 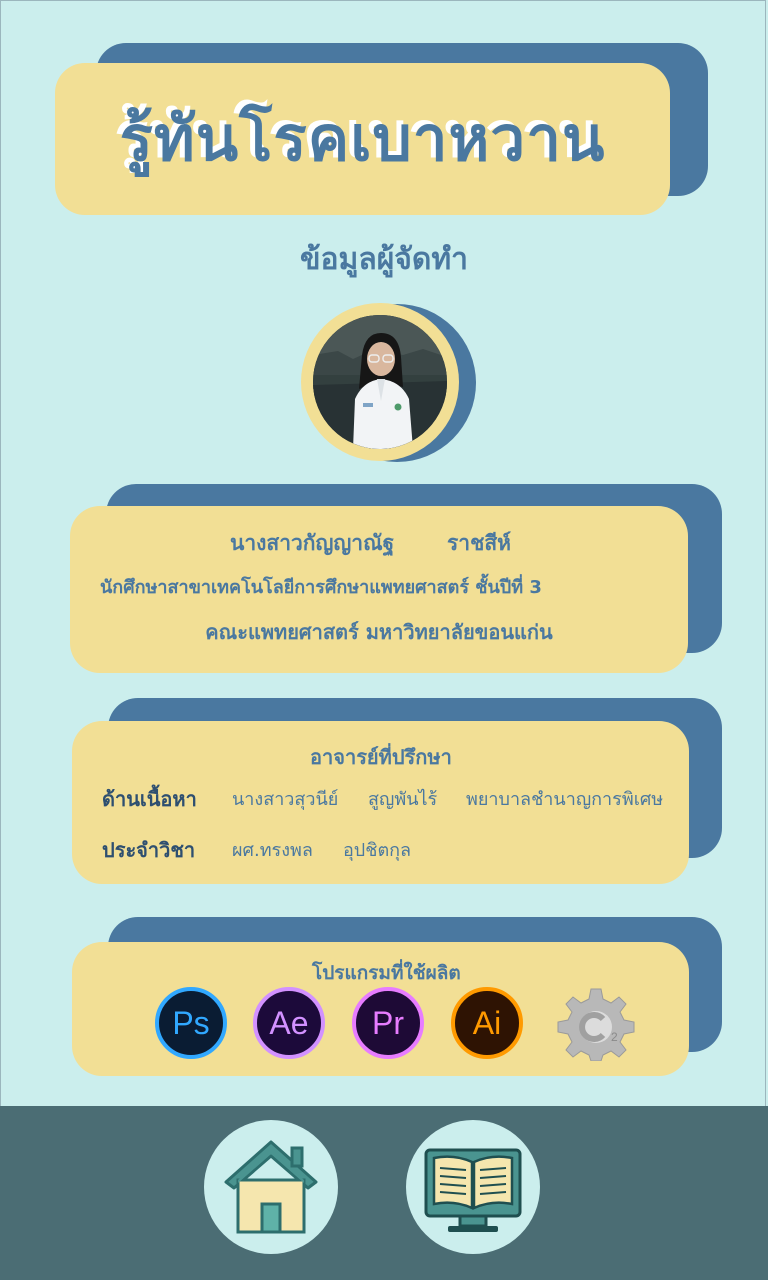 I want to click on construct2-icon: 2, so click(x=595, y=1023).